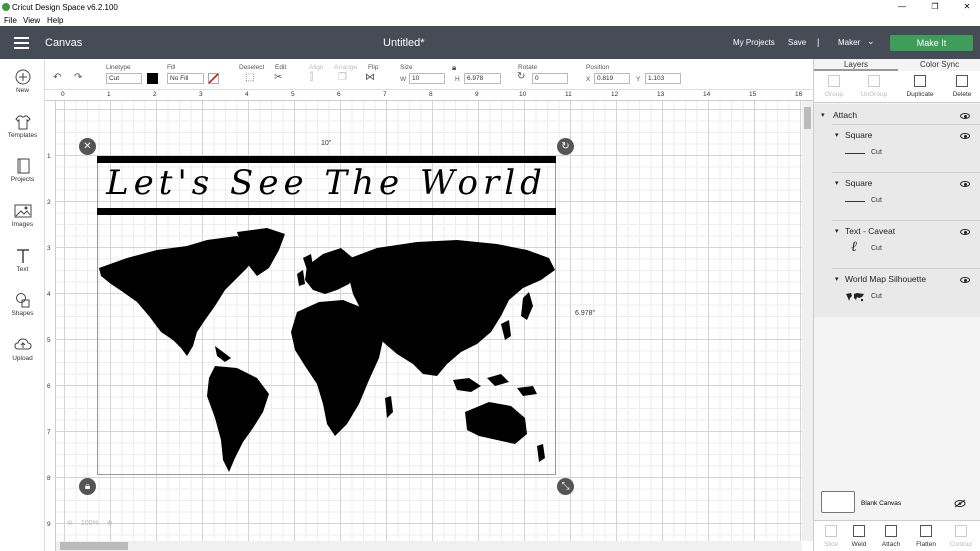  What do you see at coordinates (22, 269) in the screenshot?
I see `sidebar-label: Text` at bounding box center [22, 269].